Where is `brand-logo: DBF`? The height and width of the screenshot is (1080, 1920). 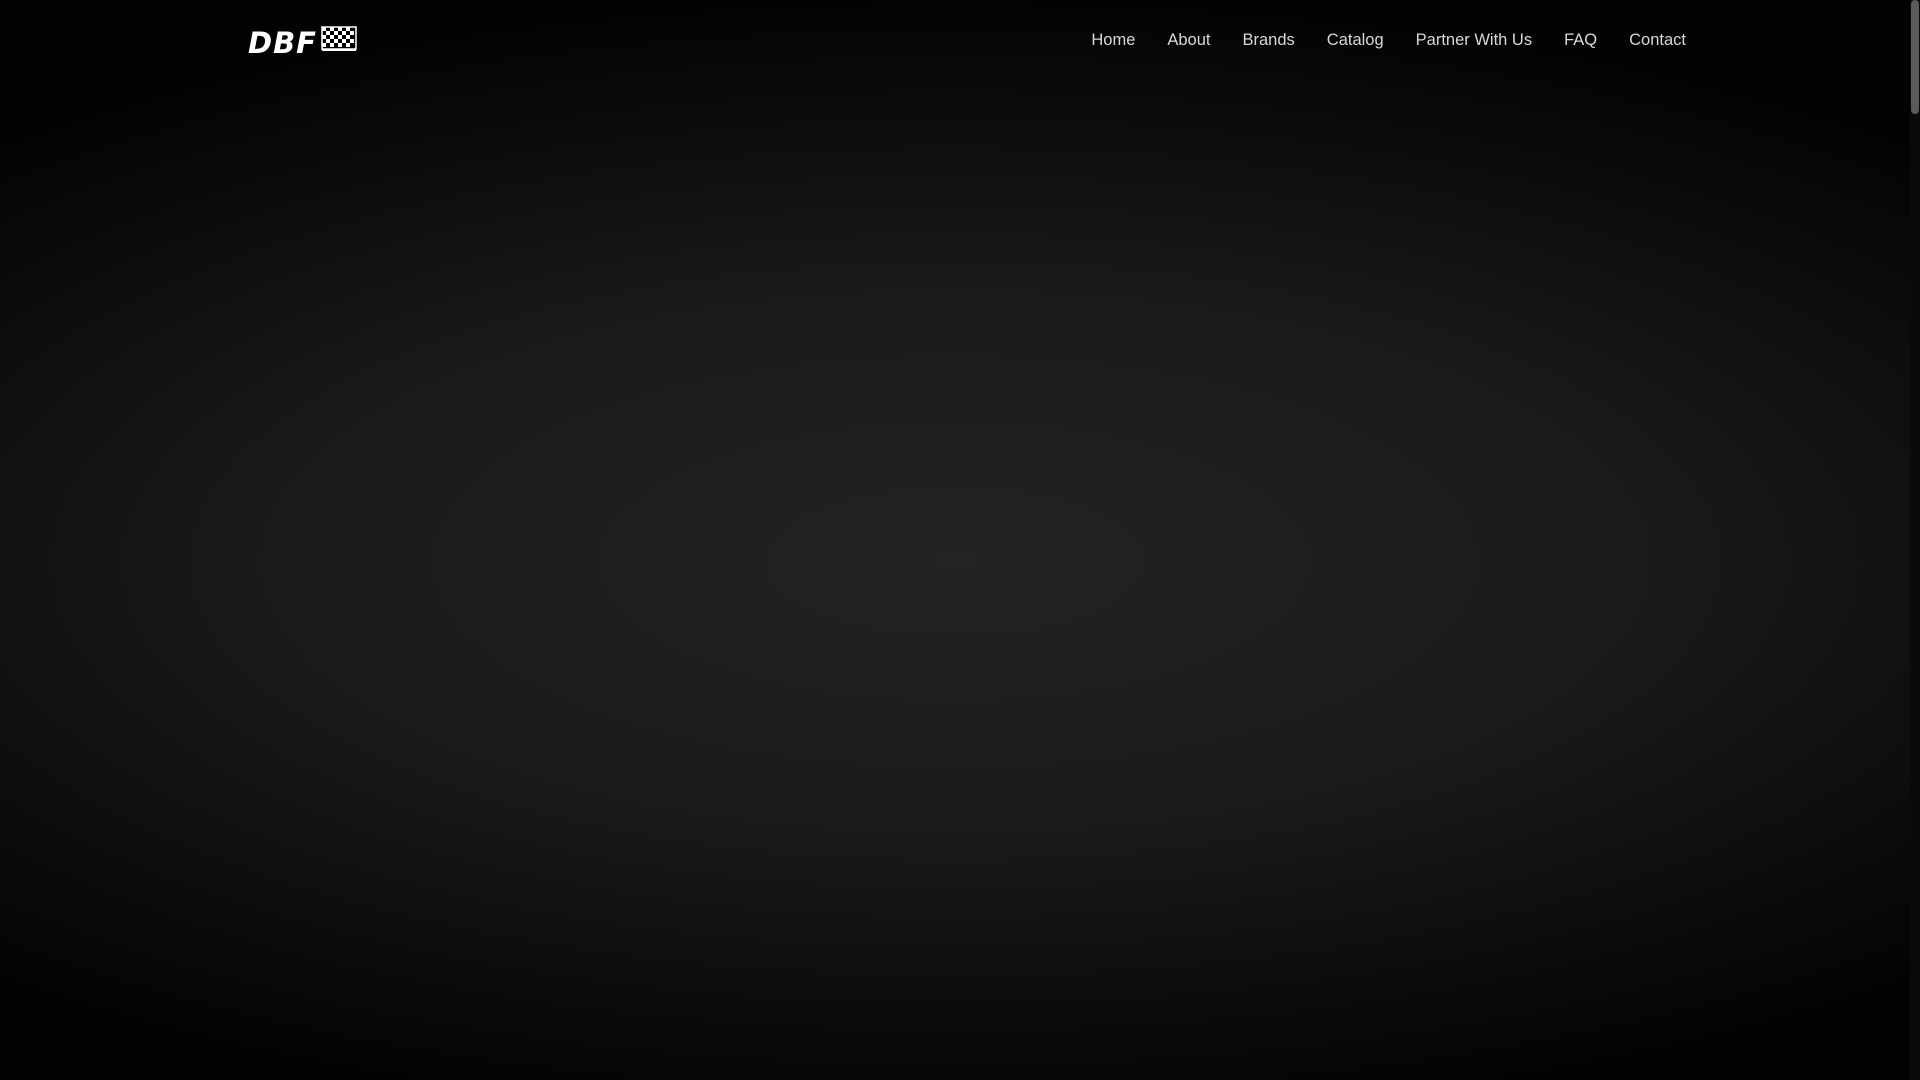
brand-logo: DBF is located at coordinates (302, 41).